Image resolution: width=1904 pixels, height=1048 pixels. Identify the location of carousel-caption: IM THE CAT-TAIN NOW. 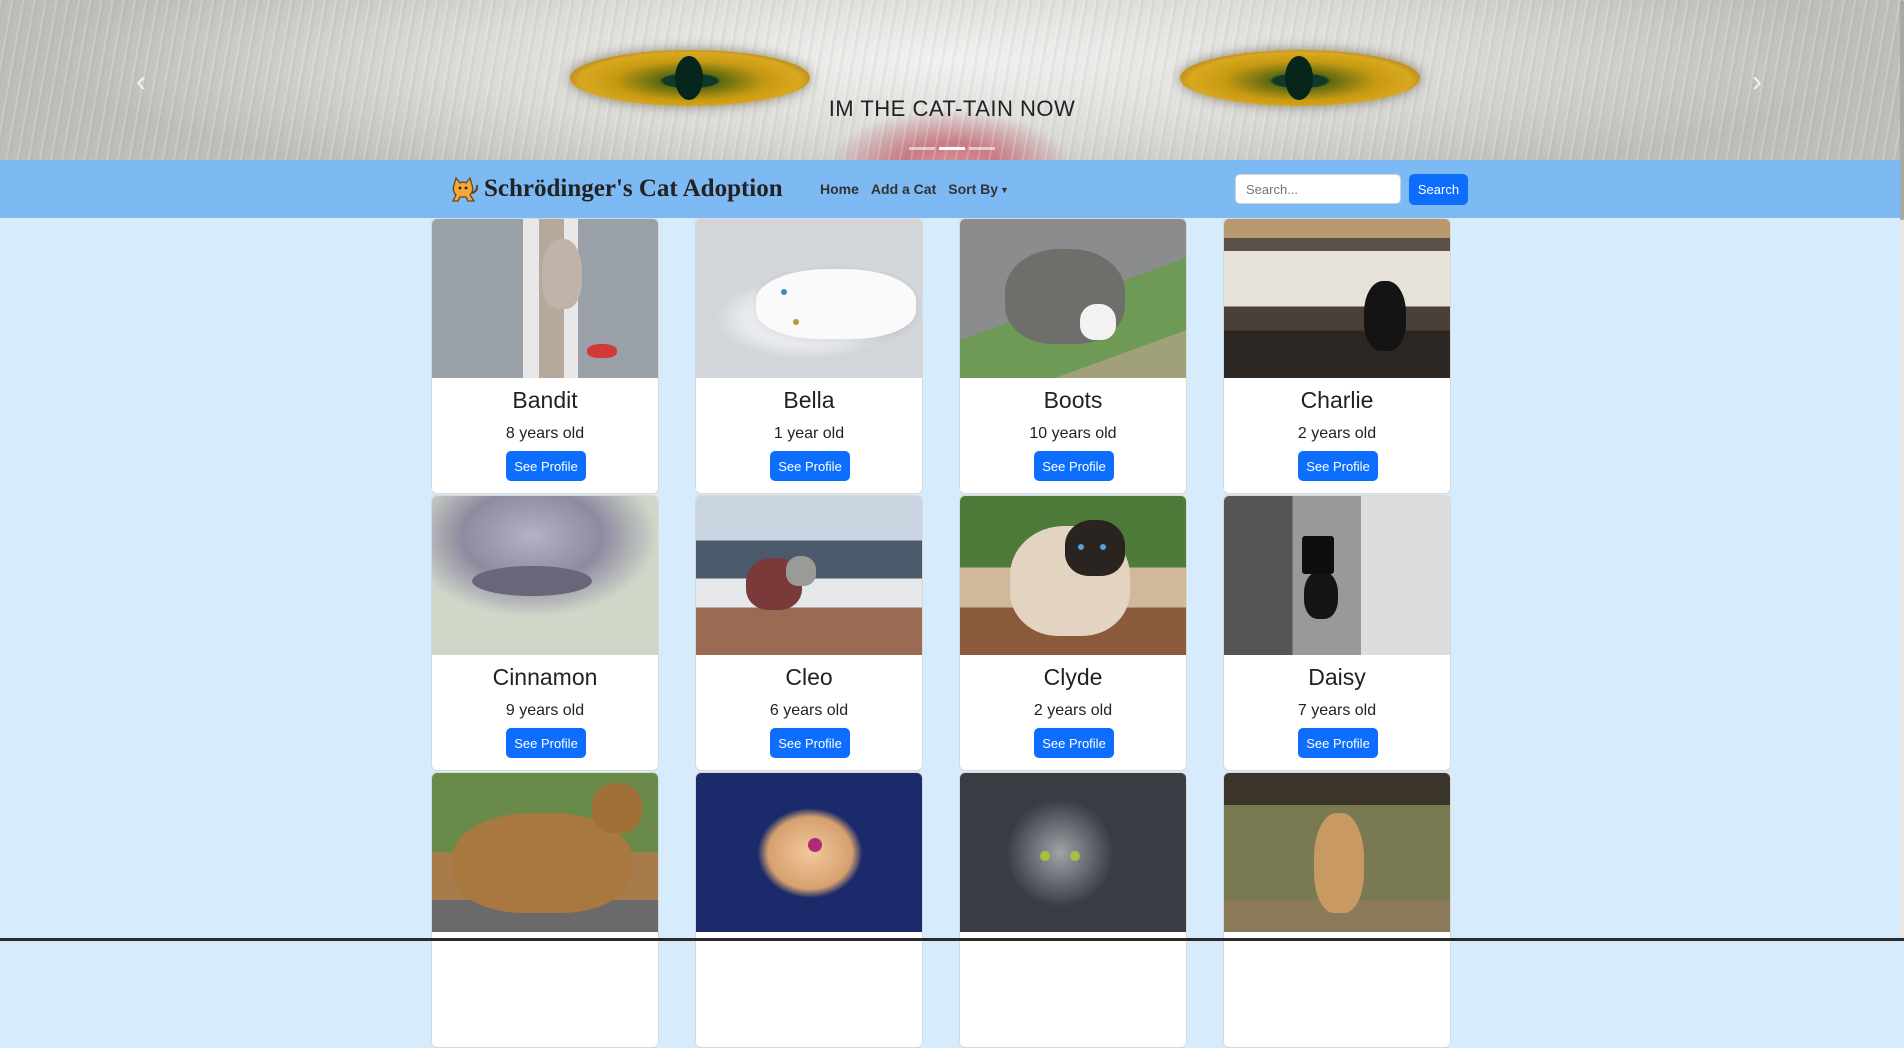
(952, 108).